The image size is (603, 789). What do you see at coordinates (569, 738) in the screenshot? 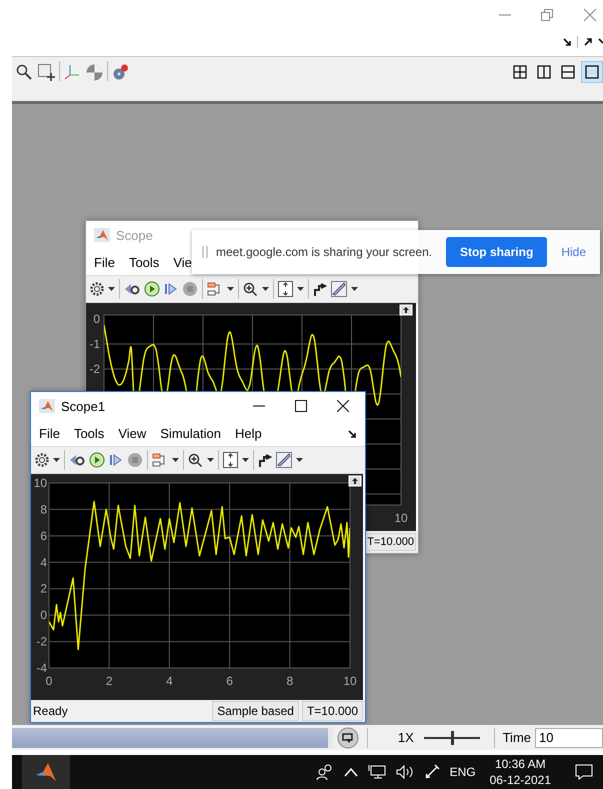
I see `time-field: 10` at bounding box center [569, 738].